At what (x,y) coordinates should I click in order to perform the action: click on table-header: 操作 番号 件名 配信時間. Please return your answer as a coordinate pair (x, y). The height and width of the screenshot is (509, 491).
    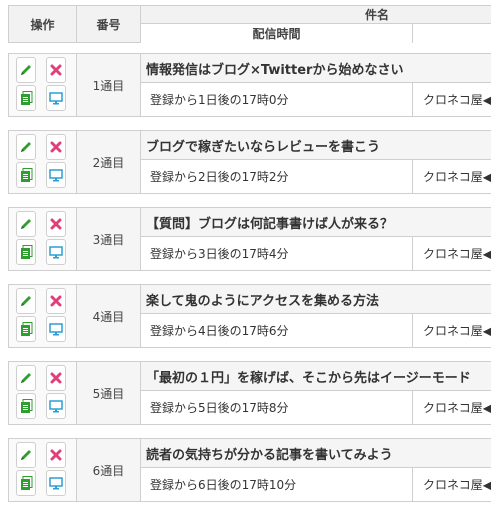
    Looking at the image, I should click on (249, 24).